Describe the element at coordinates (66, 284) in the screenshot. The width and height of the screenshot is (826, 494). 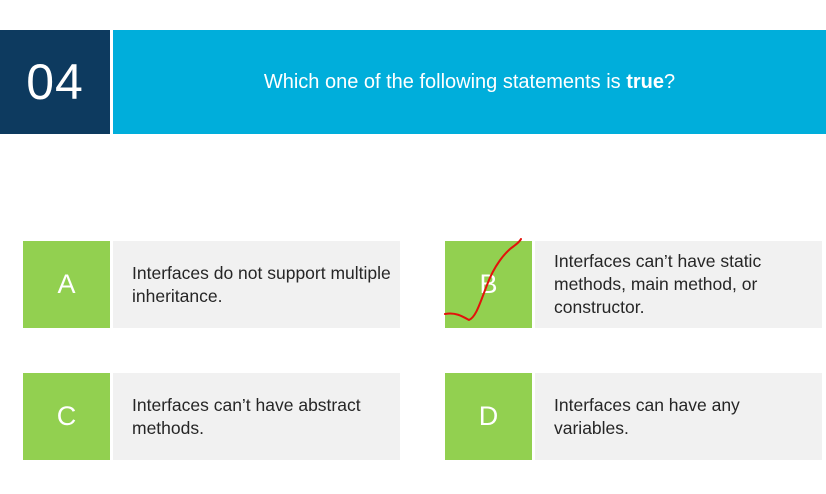
I see `option-a-letter: A` at that location.